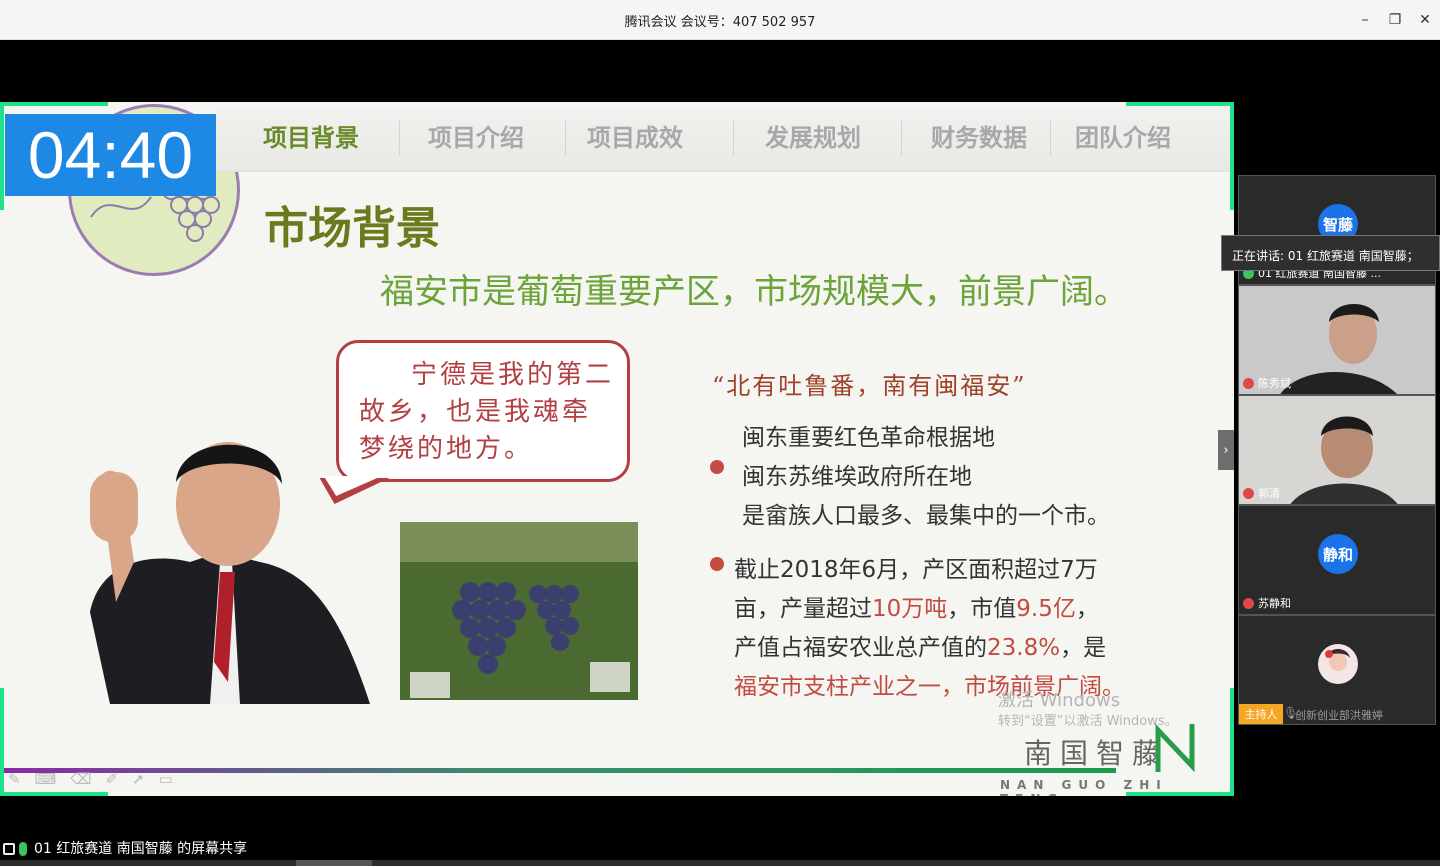 This screenshot has height=866, width=1440. I want to click on quote-text: “北有吐鲁番，南有闽福安”, so click(869, 386).